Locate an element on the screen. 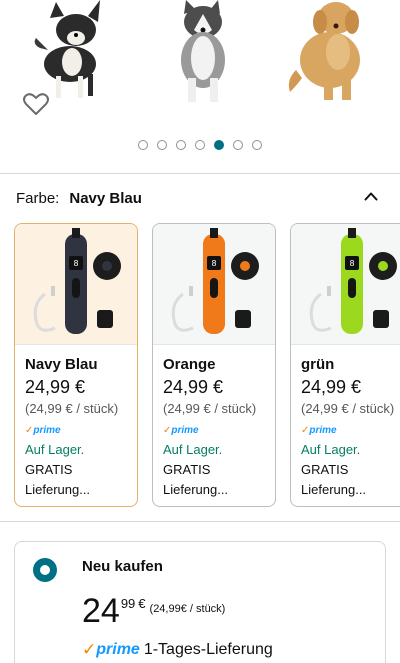 The width and height of the screenshot is (400, 663). selected-color-value: Navy Blau is located at coordinates (105, 198).